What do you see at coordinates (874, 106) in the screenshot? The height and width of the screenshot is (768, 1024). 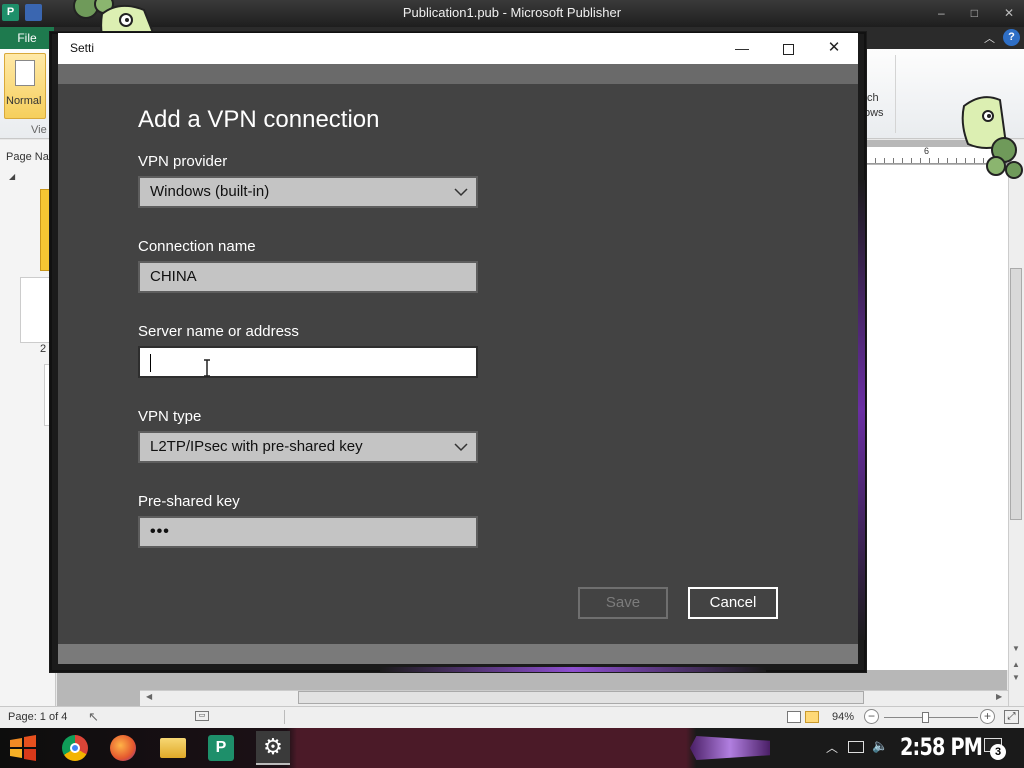 I see `switch-windows-button: tch ows` at bounding box center [874, 106].